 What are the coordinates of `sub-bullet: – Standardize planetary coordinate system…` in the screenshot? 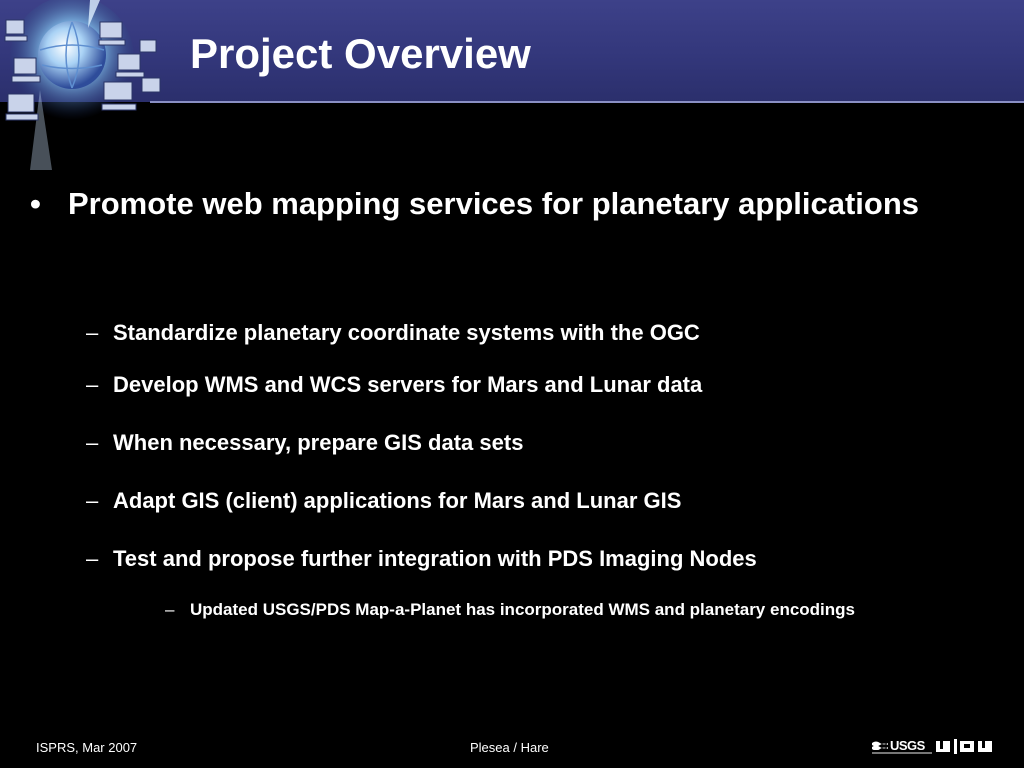 It's located at (393, 333).